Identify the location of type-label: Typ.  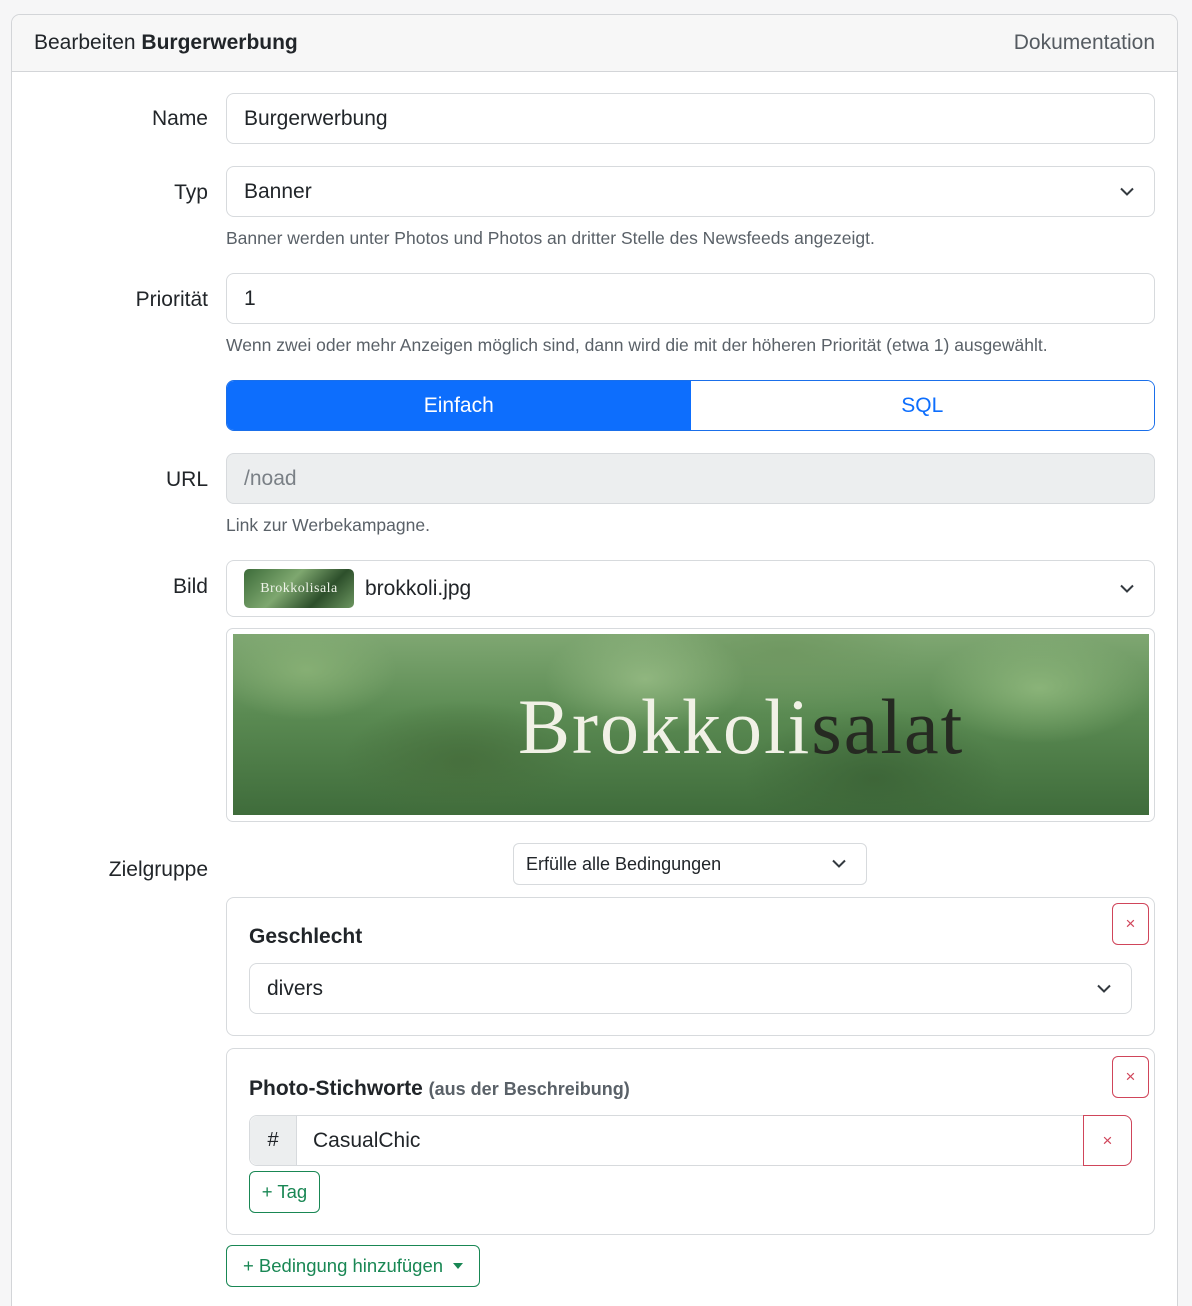
(191, 192).